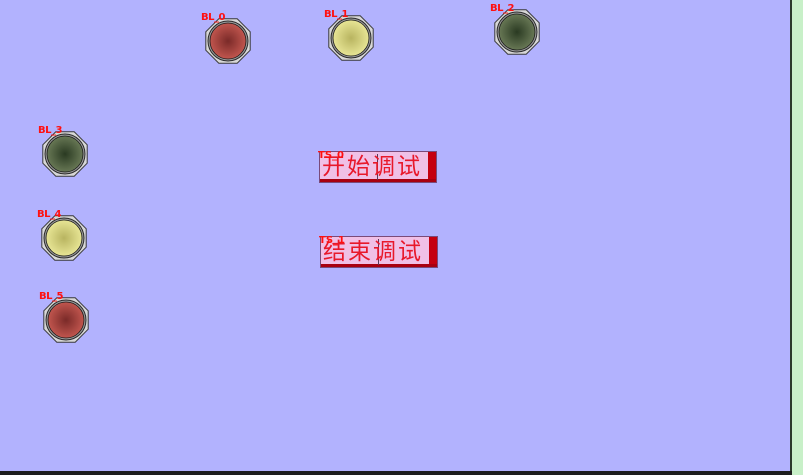 The height and width of the screenshot is (475, 803). I want to click on indicator-lamp-bl0: BL_0, so click(227, 39).